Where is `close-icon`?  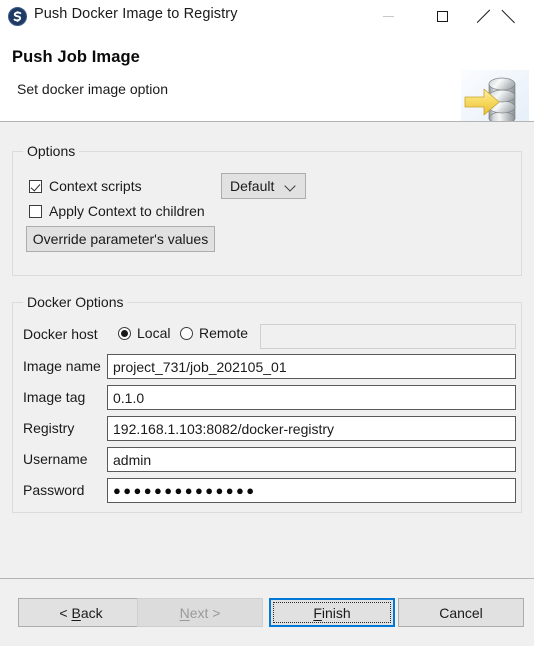 close-icon is located at coordinates (496, 17).